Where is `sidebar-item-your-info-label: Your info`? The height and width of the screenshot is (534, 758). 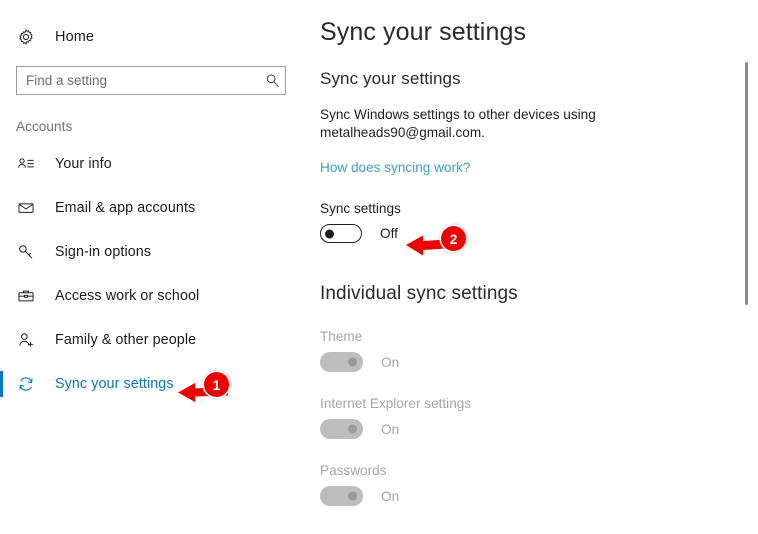 sidebar-item-your-info-label: Your info is located at coordinates (83, 164).